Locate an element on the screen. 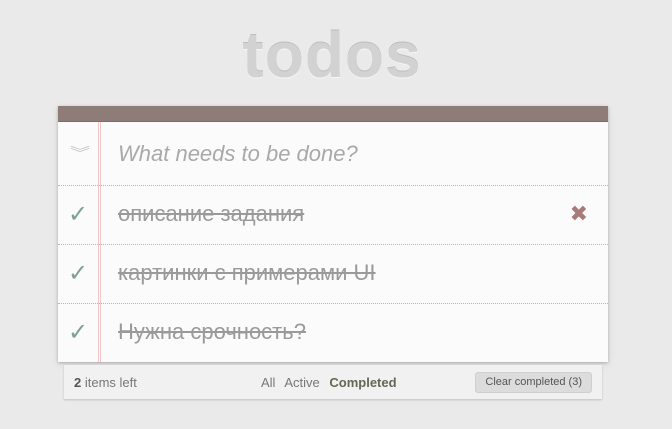  filter-links: All Active Completed is located at coordinates (332, 382).